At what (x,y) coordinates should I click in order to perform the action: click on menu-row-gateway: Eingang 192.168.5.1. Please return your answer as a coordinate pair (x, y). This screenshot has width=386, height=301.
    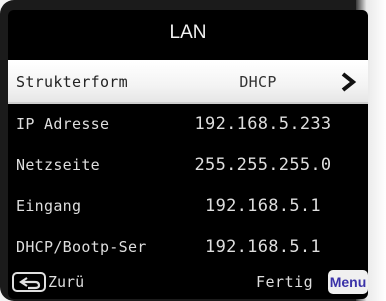
    Looking at the image, I should click on (188, 206).